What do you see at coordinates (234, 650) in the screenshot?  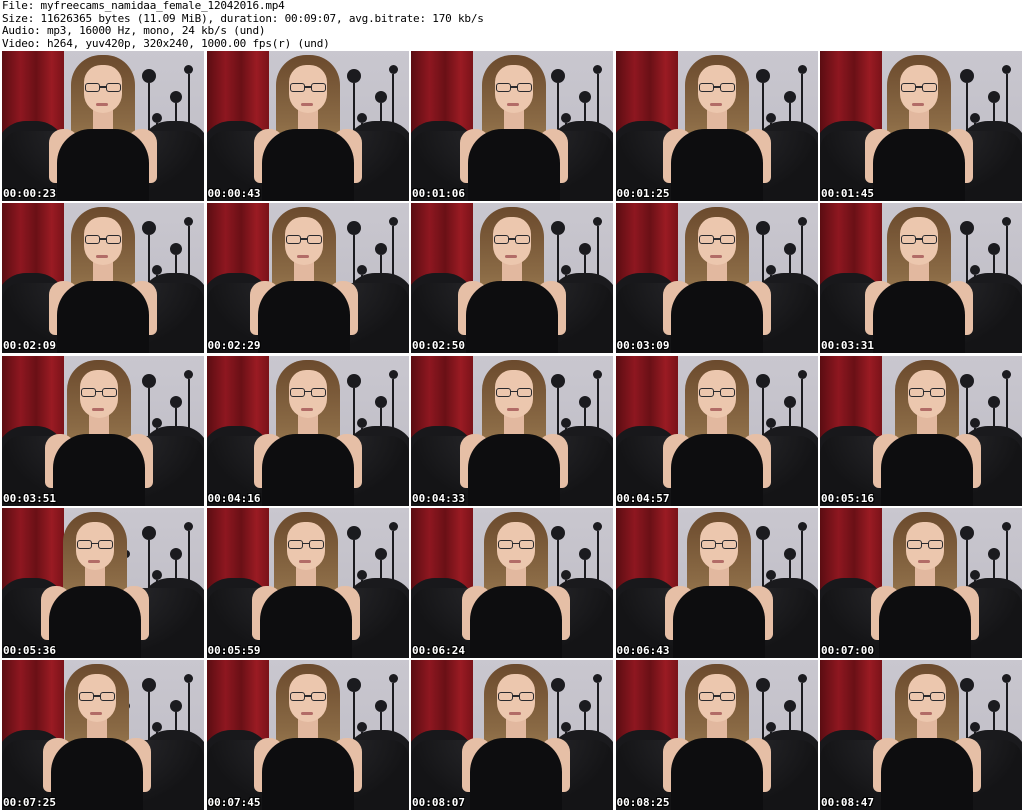 I see `thumbnail-timestamp: 00:05:59` at bounding box center [234, 650].